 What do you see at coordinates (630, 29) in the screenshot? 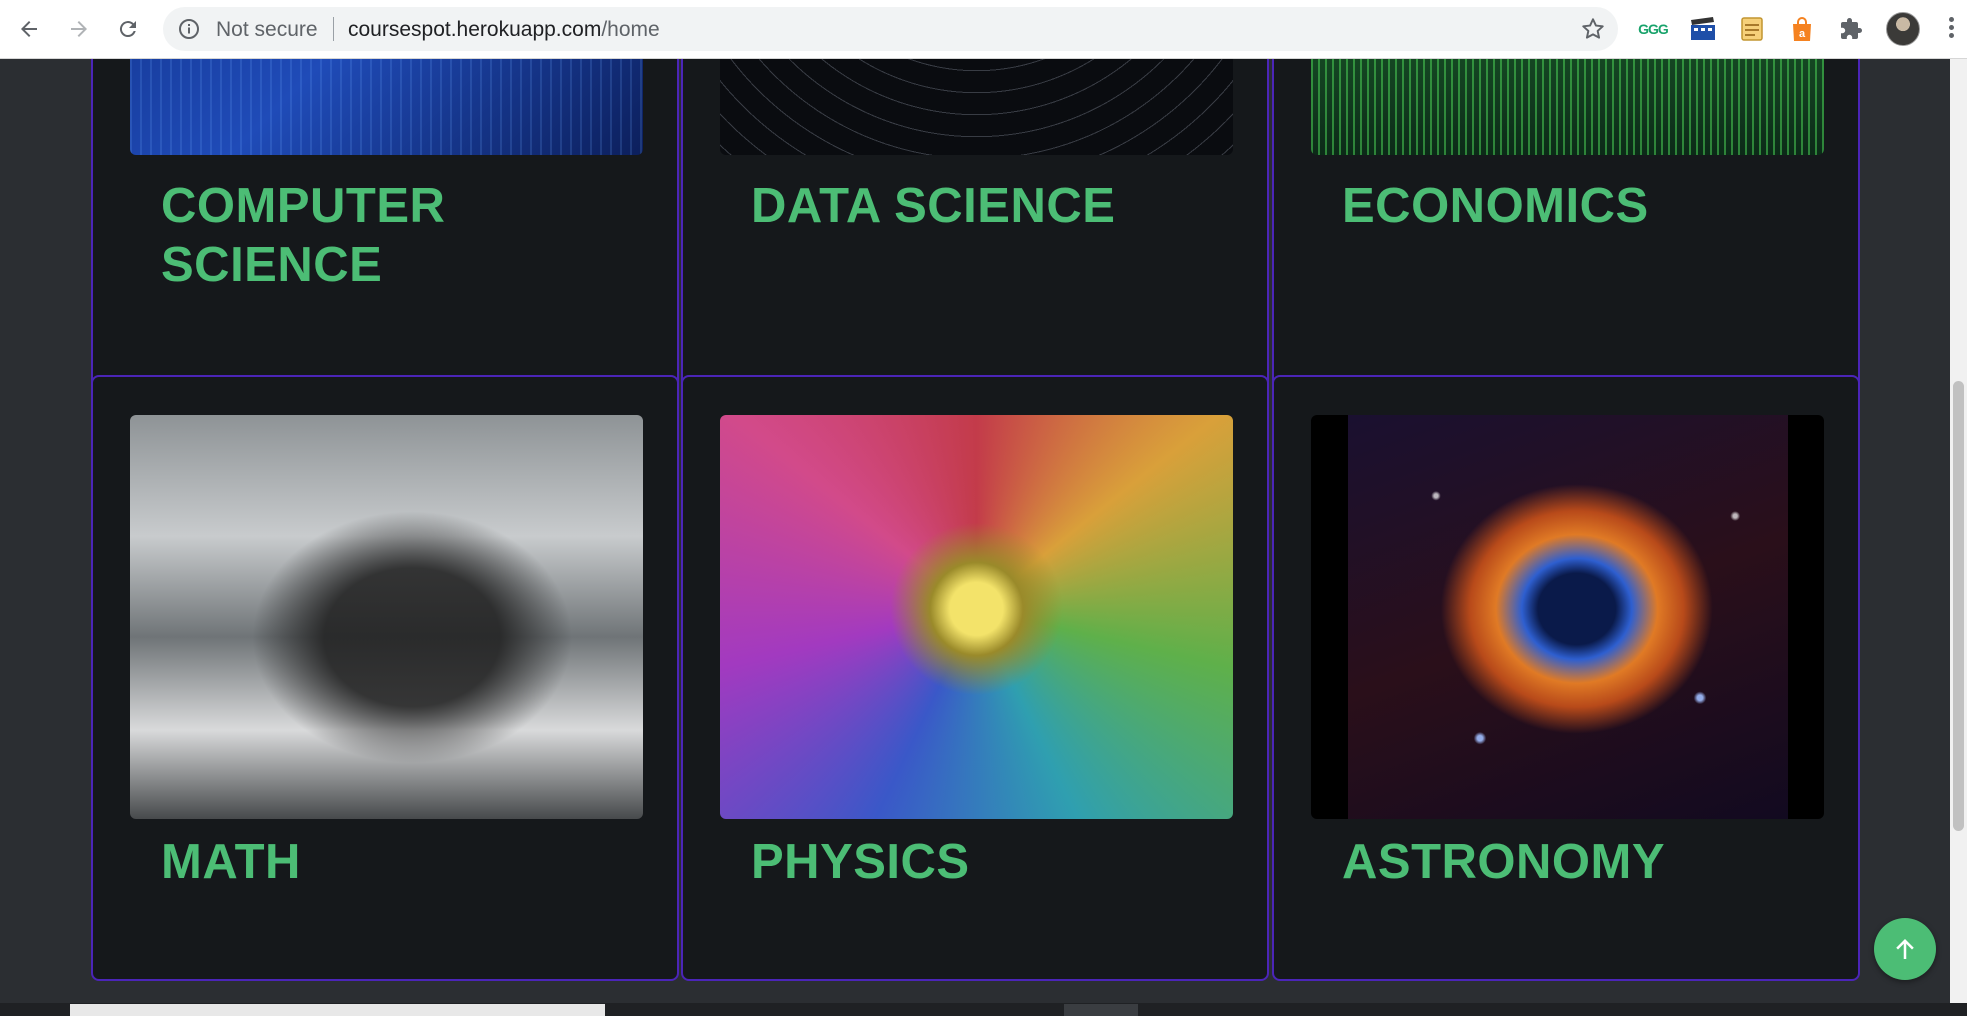
I see `url-path: /home` at bounding box center [630, 29].